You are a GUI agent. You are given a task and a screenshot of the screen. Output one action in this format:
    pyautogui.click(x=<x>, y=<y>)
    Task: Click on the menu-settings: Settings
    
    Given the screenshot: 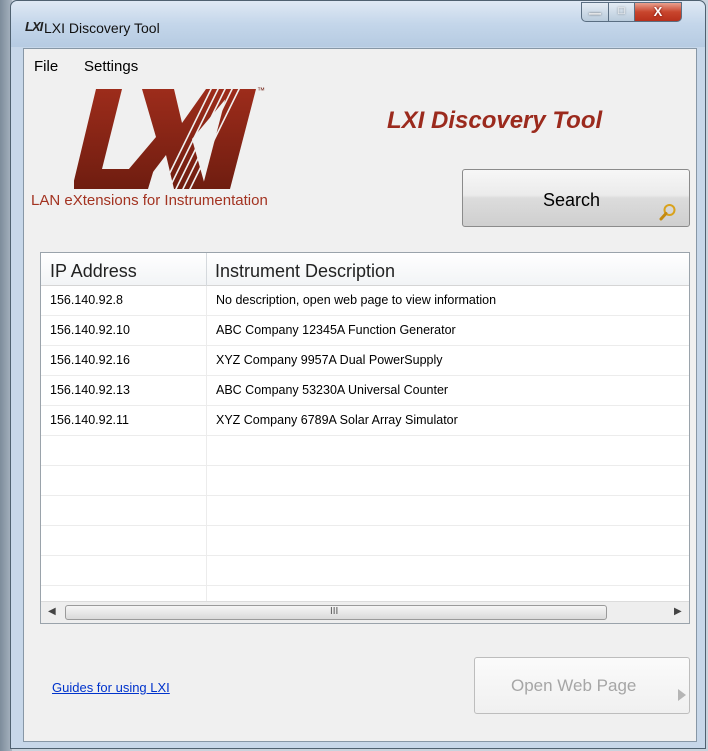 What is the action you would take?
    pyautogui.click(x=111, y=66)
    